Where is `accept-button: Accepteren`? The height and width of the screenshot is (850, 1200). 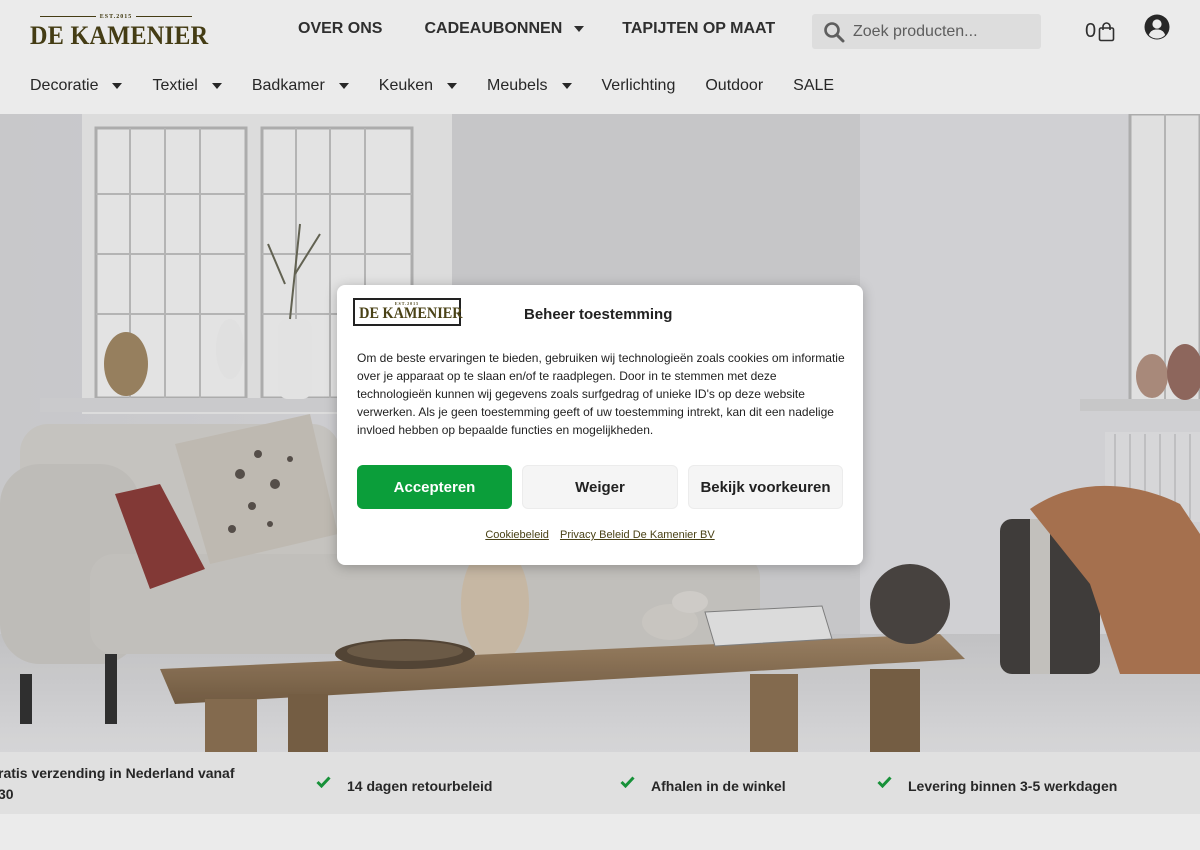
accept-button: Accepteren is located at coordinates (434, 487).